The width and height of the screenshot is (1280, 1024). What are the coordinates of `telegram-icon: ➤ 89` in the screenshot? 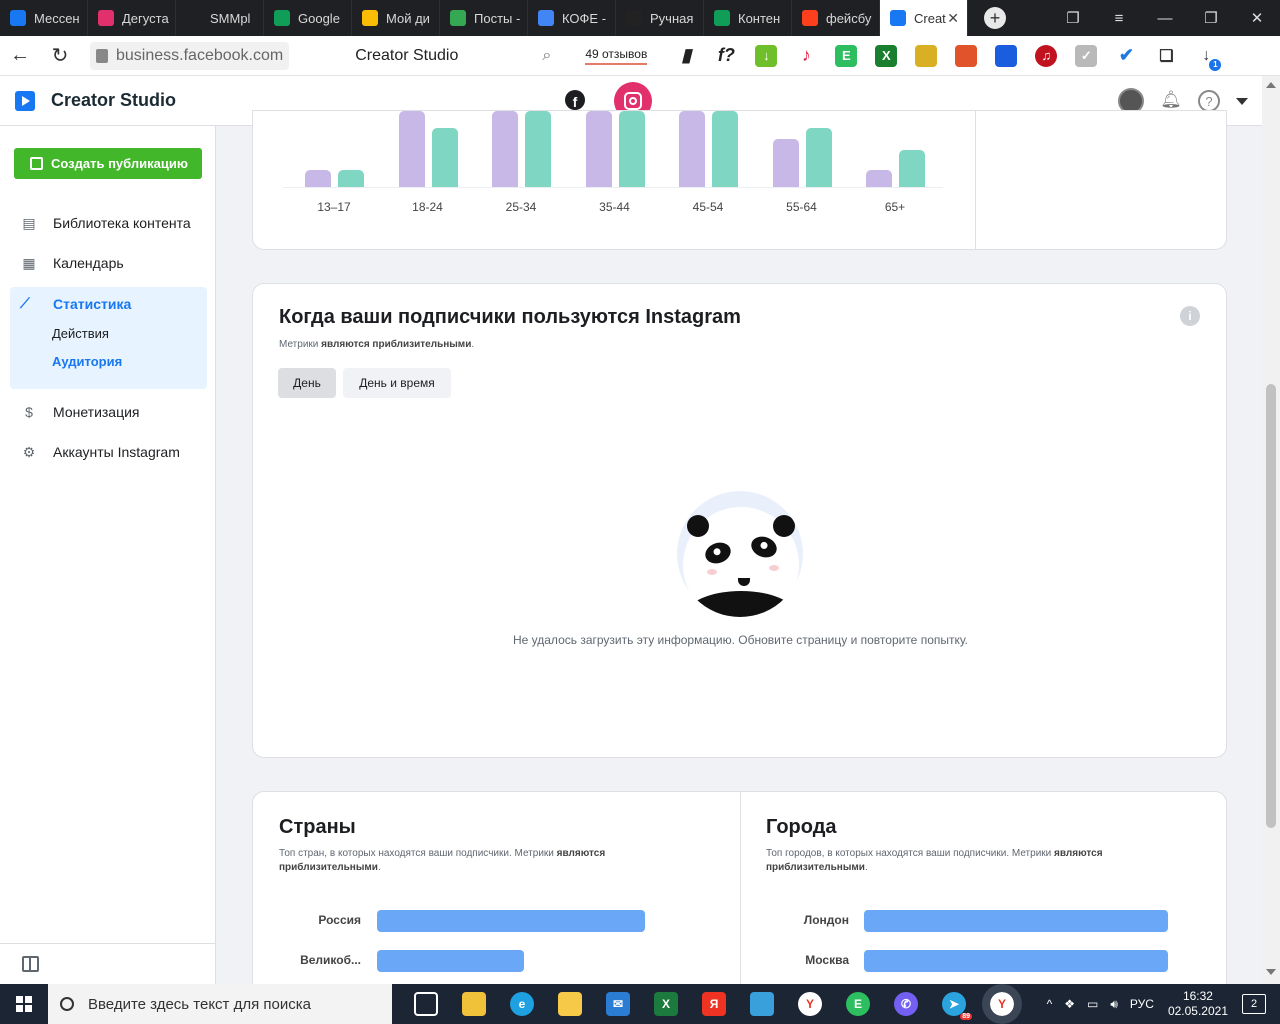 It's located at (957, 1006).